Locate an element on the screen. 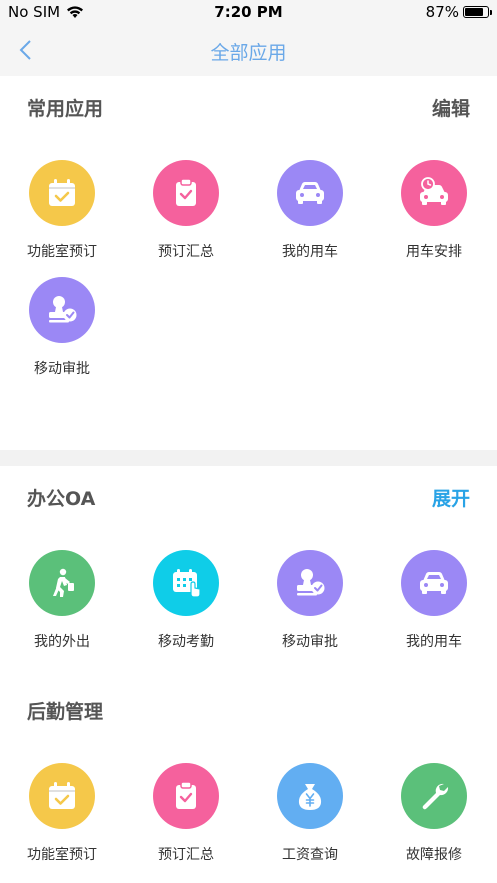 Image resolution: width=497 pixels, height=883 pixels. battery-fill is located at coordinates (474, 12).